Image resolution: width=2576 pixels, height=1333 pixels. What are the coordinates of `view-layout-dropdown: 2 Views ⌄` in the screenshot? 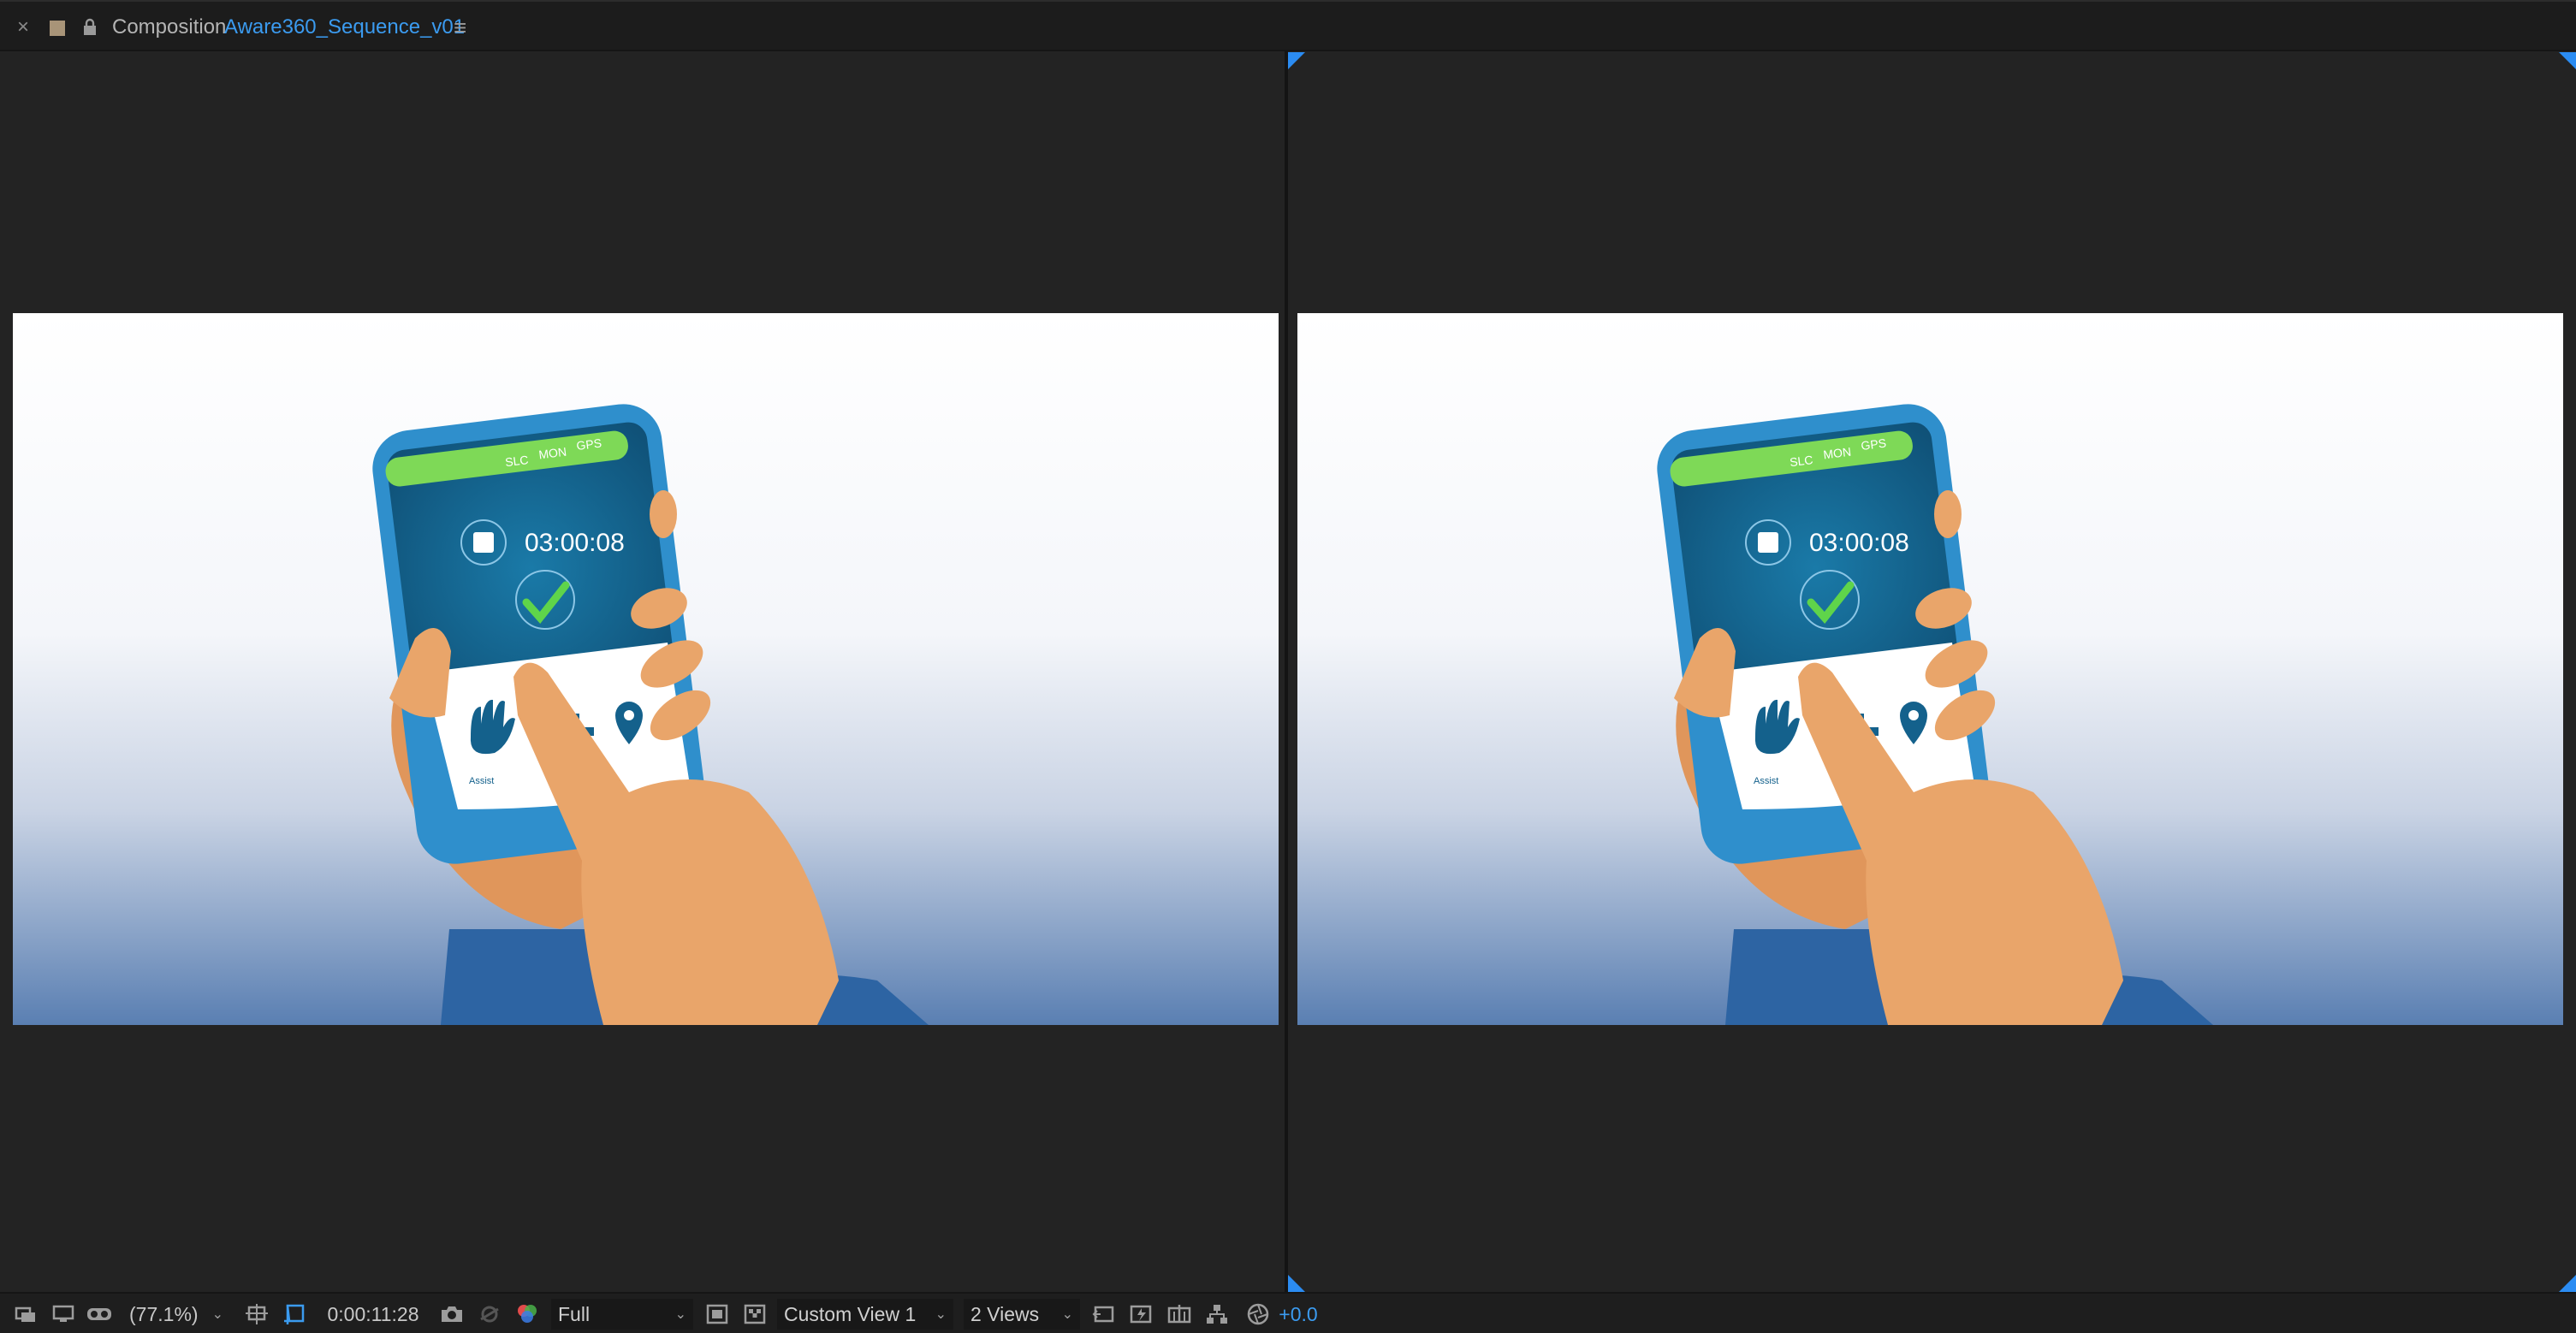 It's located at (1022, 1314).